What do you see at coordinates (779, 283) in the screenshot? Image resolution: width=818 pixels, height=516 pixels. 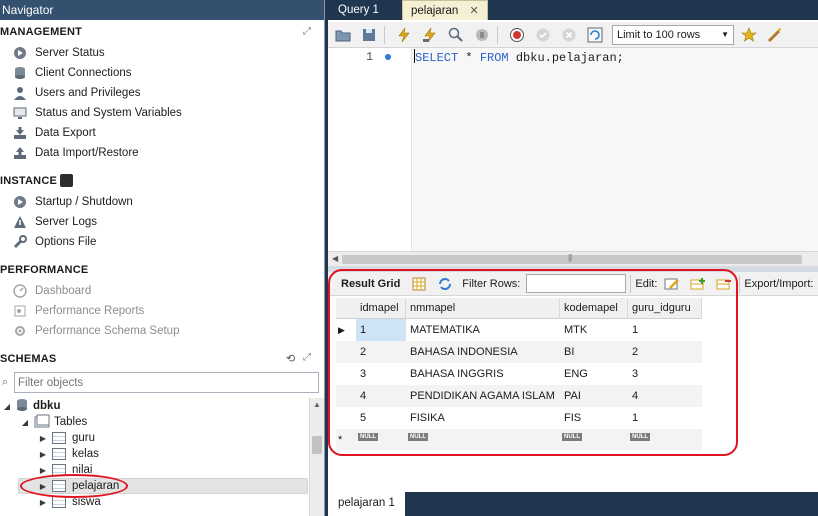 I see `export-import-label: Export/Import:` at bounding box center [779, 283].